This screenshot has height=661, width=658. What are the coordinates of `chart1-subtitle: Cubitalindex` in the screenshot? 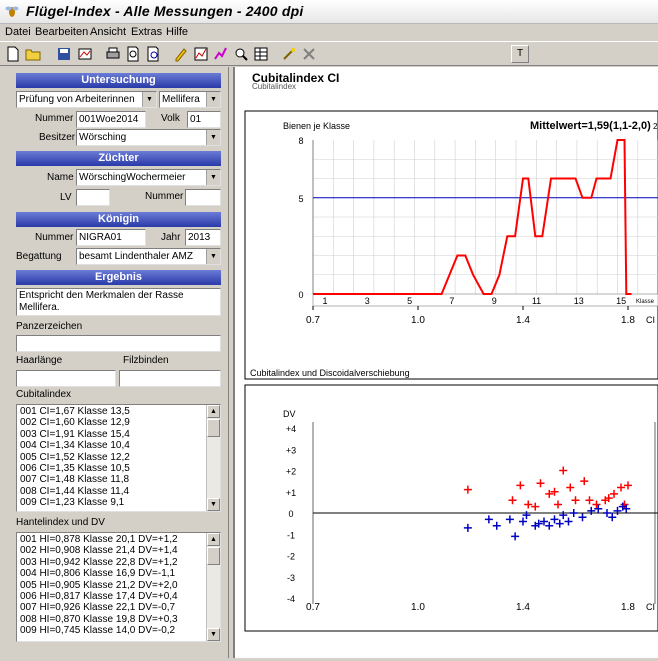 It's located at (274, 86).